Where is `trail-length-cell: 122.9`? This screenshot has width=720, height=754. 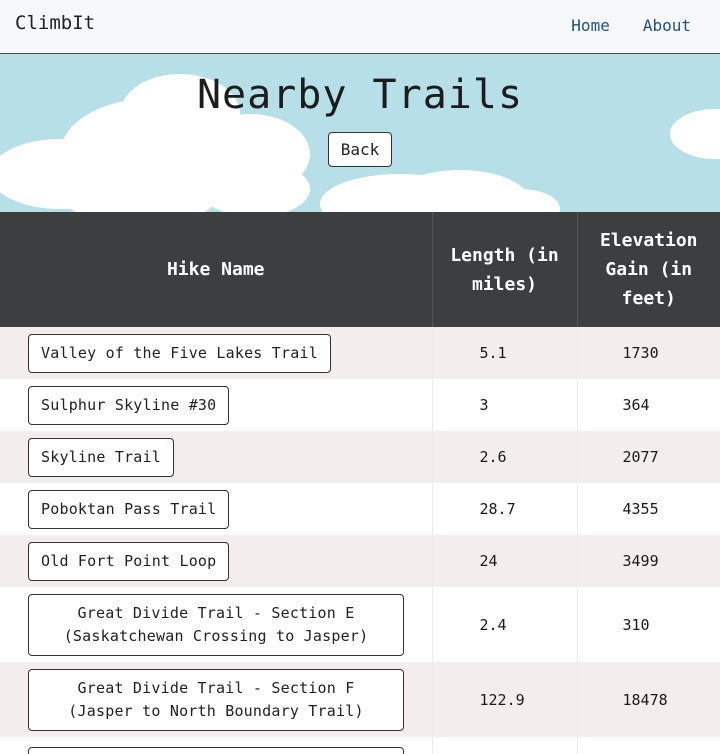 trail-length-cell: 122.9 is located at coordinates (505, 699).